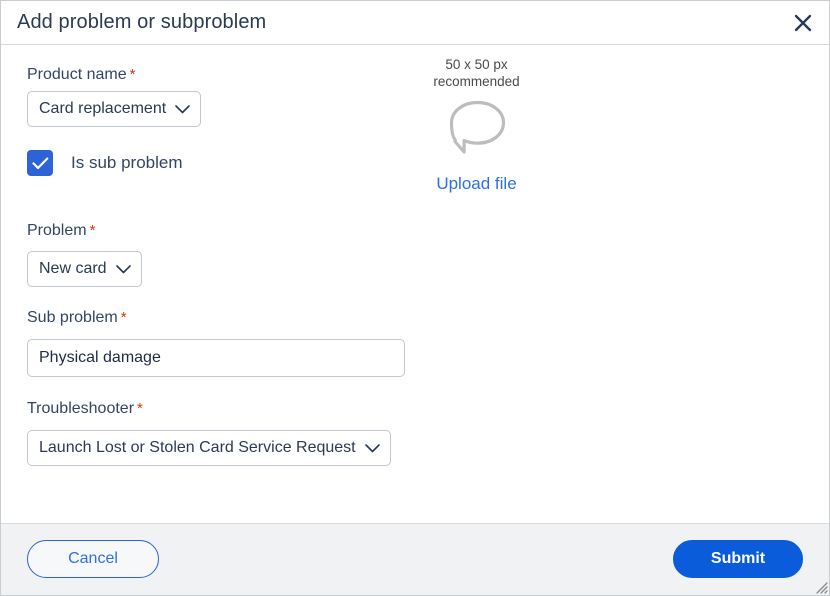 This screenshot has width=830, height=596. Describe the element at coordinates (738, 559) in the screenshot. I see `submit-button: Submit` at that location.